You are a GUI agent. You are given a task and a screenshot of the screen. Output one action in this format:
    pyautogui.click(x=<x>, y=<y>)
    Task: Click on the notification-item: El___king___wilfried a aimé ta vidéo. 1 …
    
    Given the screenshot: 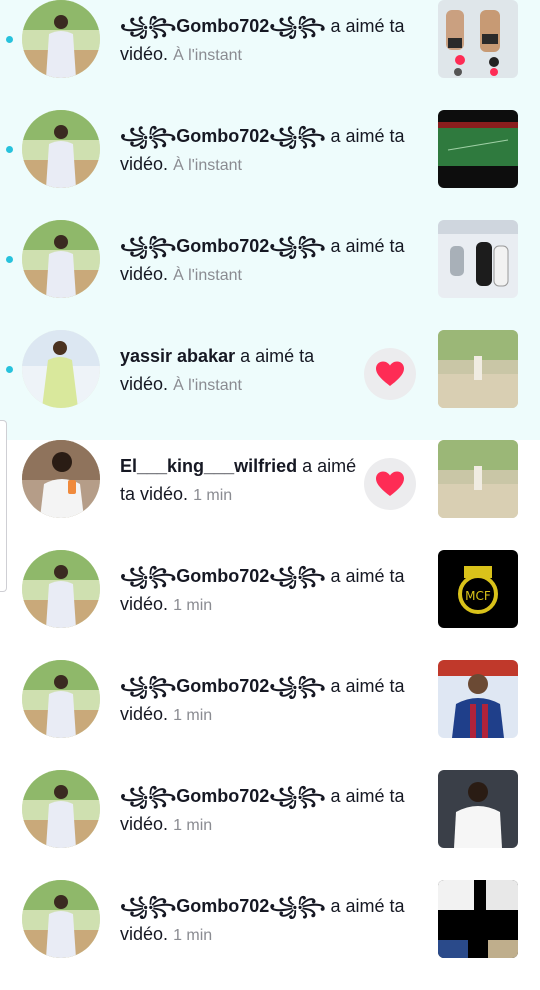 What is the action you would take?
    pyautogui.click(x=270, y=495)
    